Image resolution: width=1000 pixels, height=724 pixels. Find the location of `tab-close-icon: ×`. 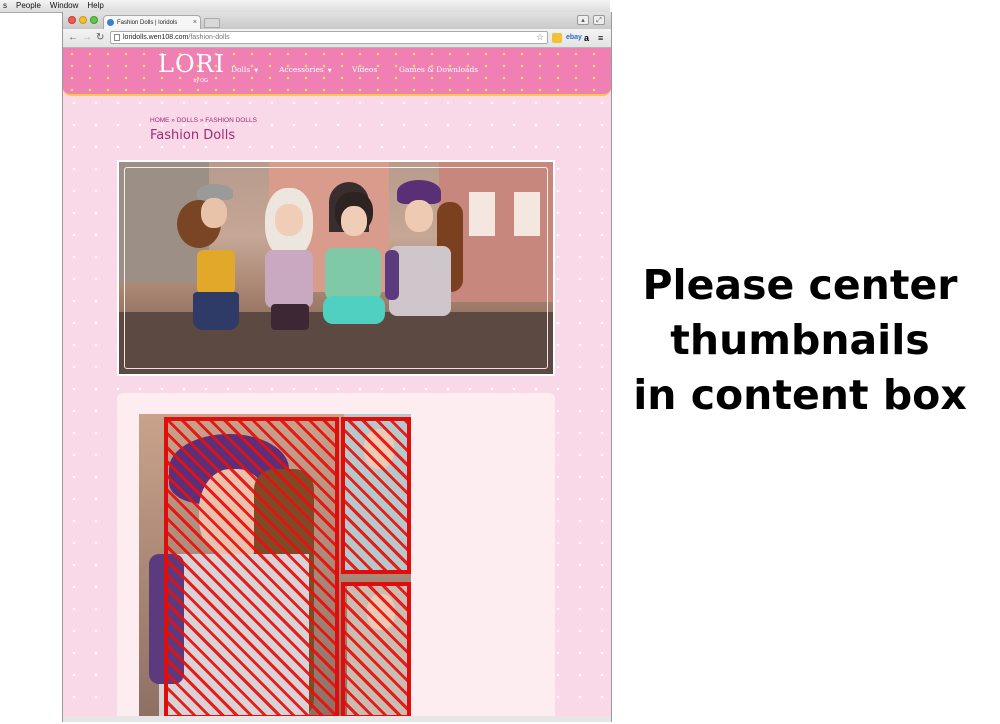

tab-close-icon: × is located at coordinates (195, 22).